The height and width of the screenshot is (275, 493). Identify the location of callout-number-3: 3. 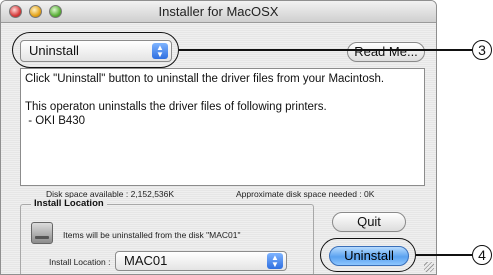
(482, 50).